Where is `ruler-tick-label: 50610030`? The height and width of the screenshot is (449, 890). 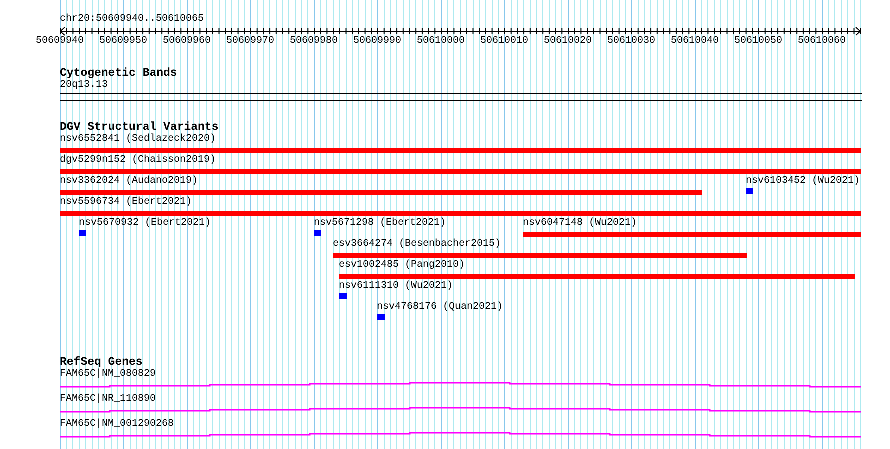 ruler-tick-label: 50610030 is located at coordinates (632, 42).